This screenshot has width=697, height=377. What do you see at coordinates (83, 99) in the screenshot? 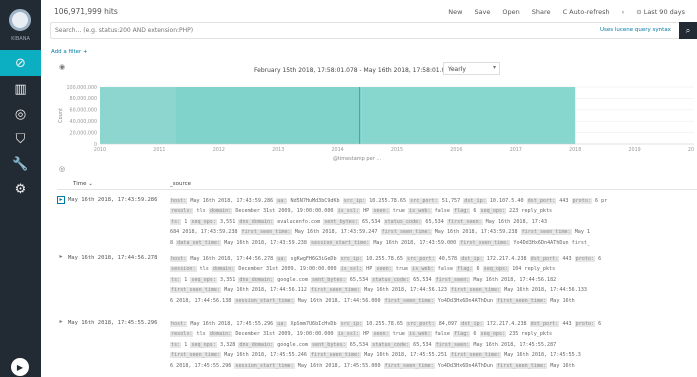
I see `y-tick-label: 80,000,000` at bounding box center [83, 99].